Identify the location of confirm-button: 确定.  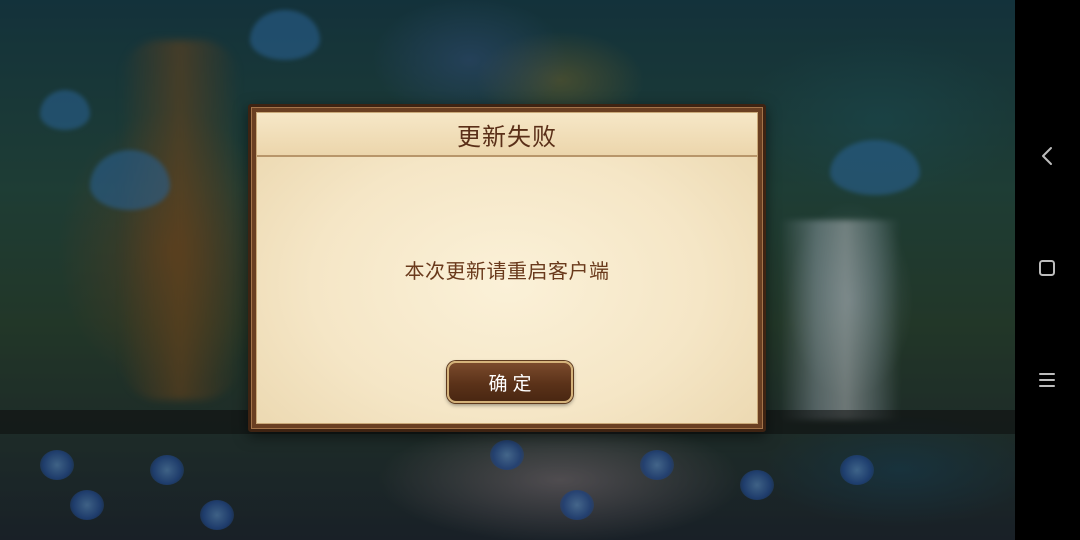
(510, 382).